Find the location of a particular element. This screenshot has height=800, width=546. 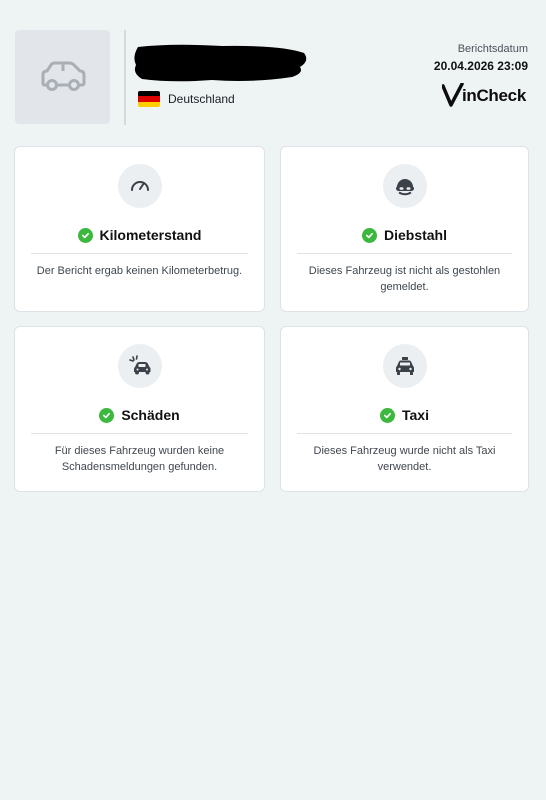

card-title: Schäden is located at coordinates (150, 415).